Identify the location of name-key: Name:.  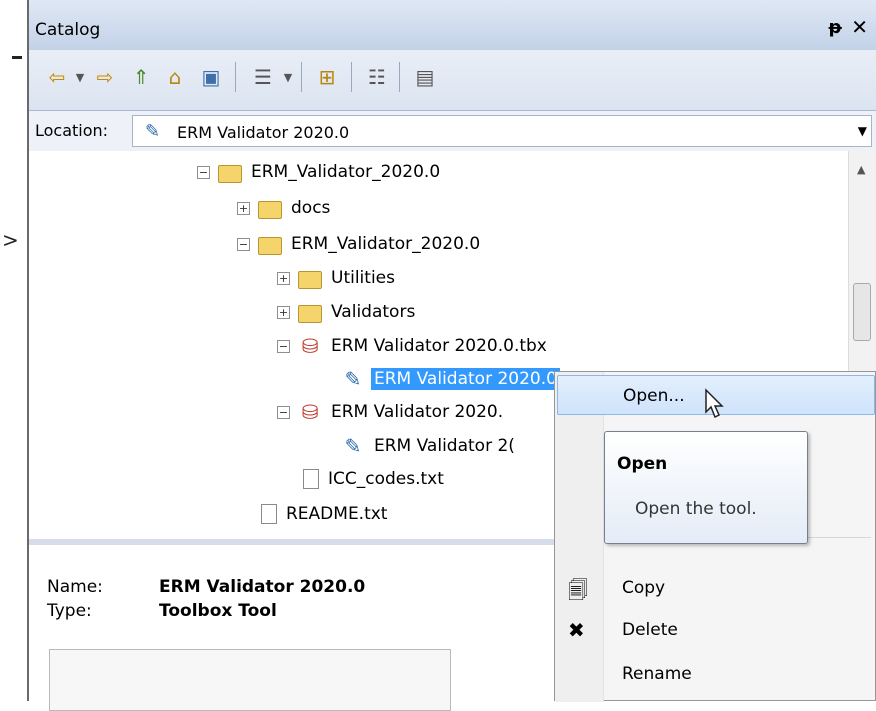
(75, 587).